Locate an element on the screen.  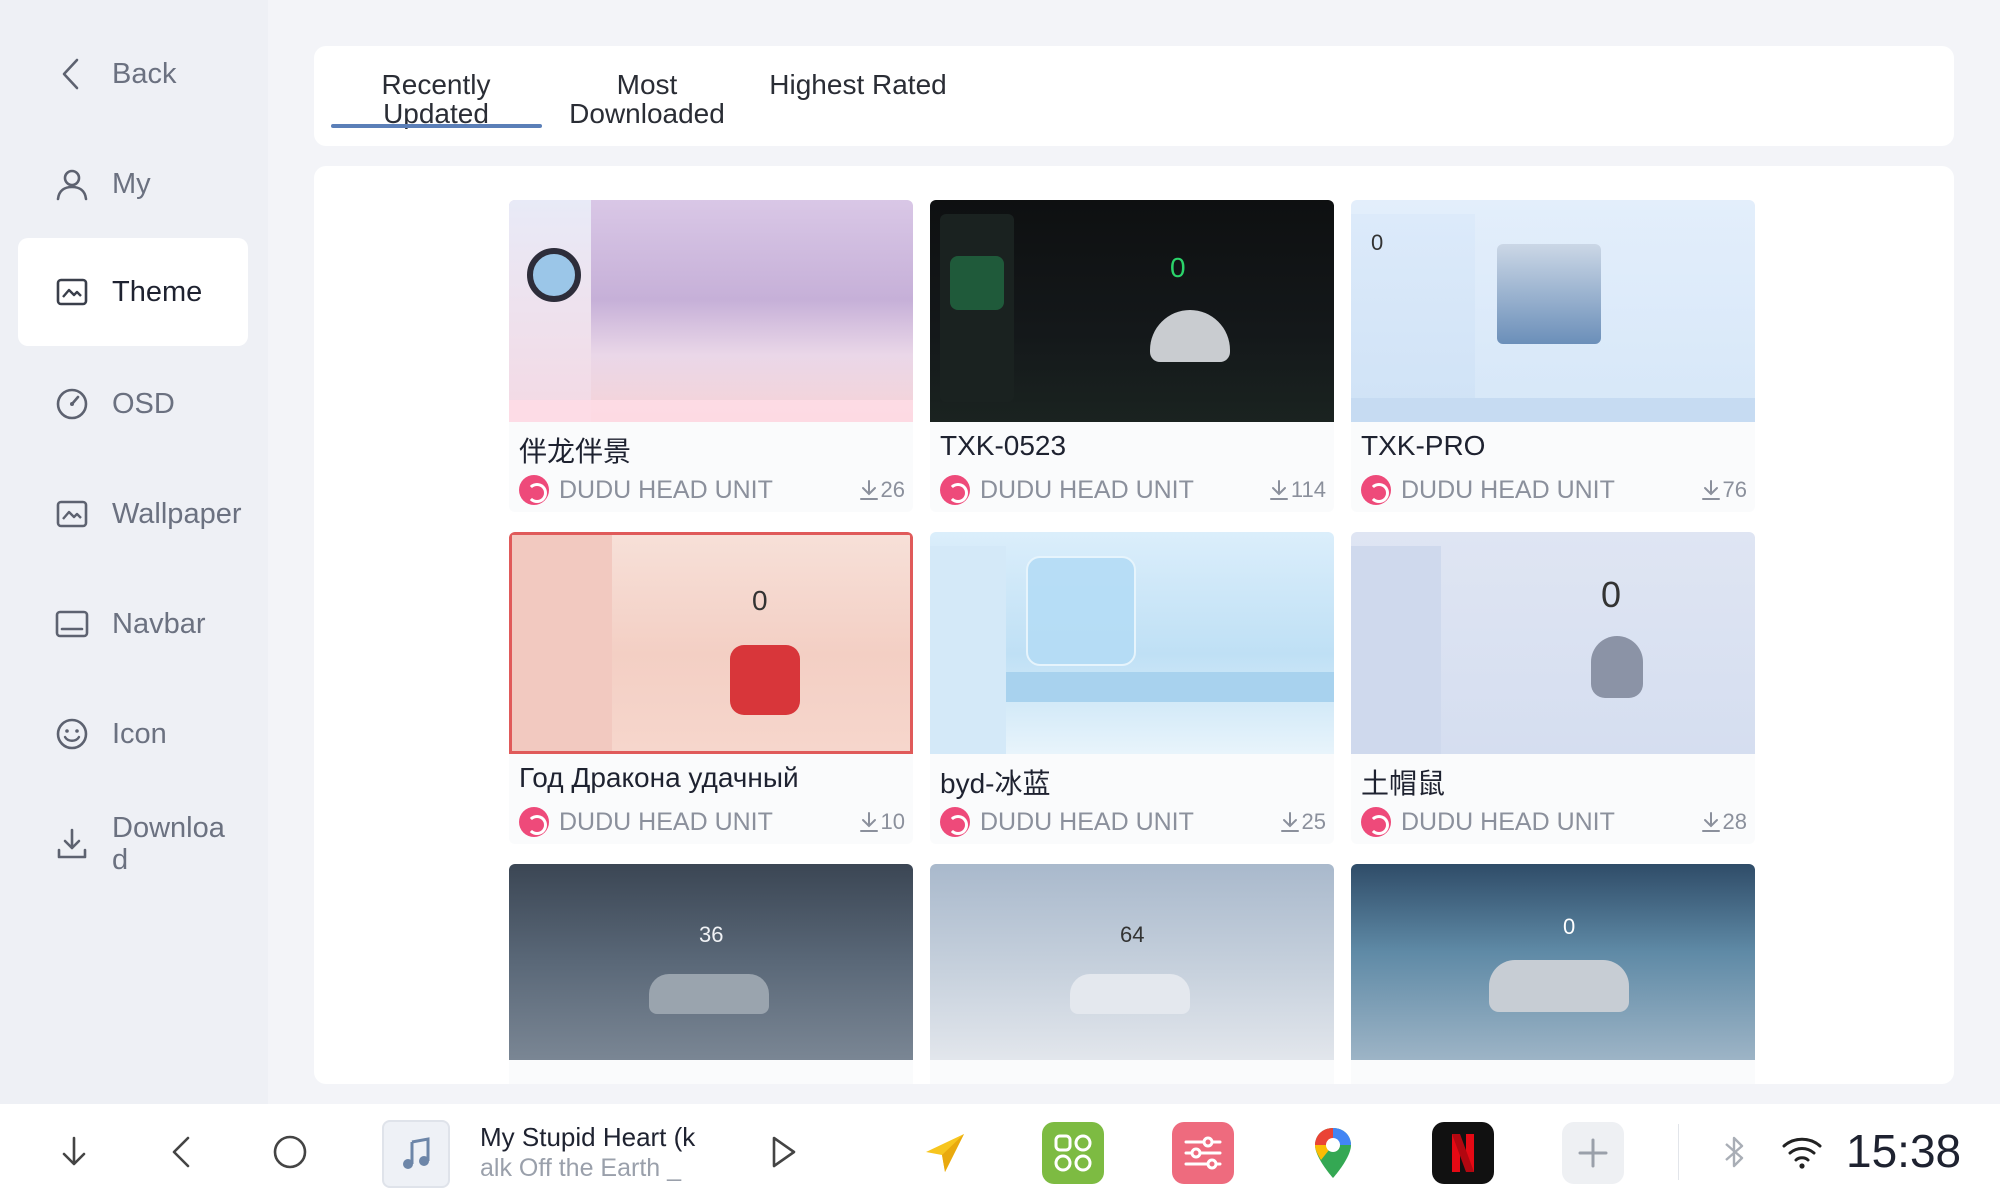
active-tab-indicator is located at coordinates (436, 126).